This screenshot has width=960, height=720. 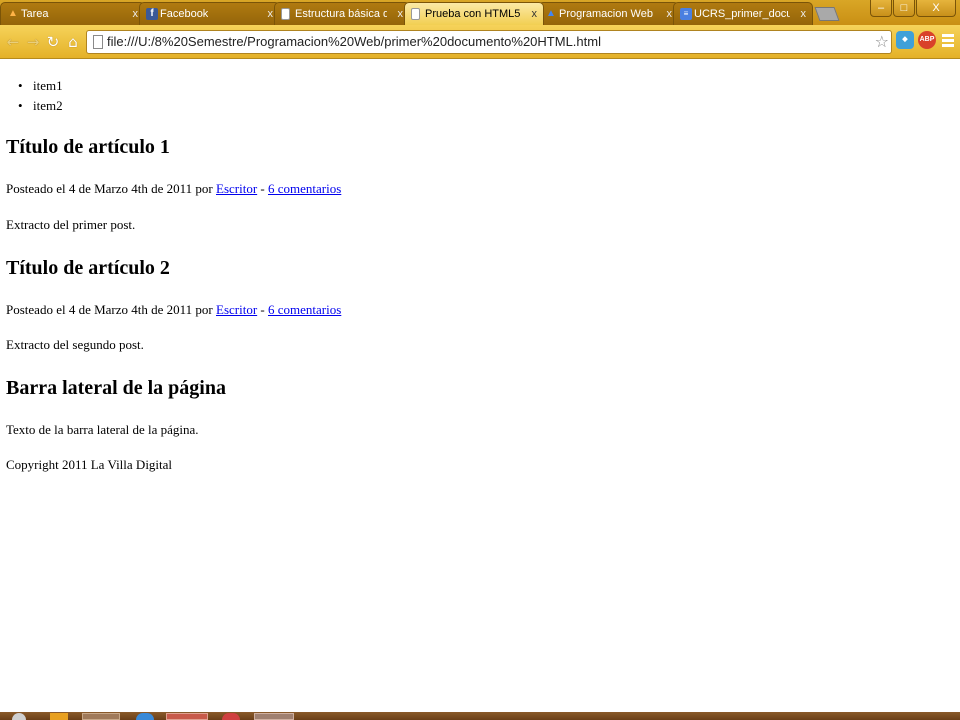 What do you see at coordinates (480, 716) in the screenshot?
I see `windows-taskbar` at bounding box center [480, 716].